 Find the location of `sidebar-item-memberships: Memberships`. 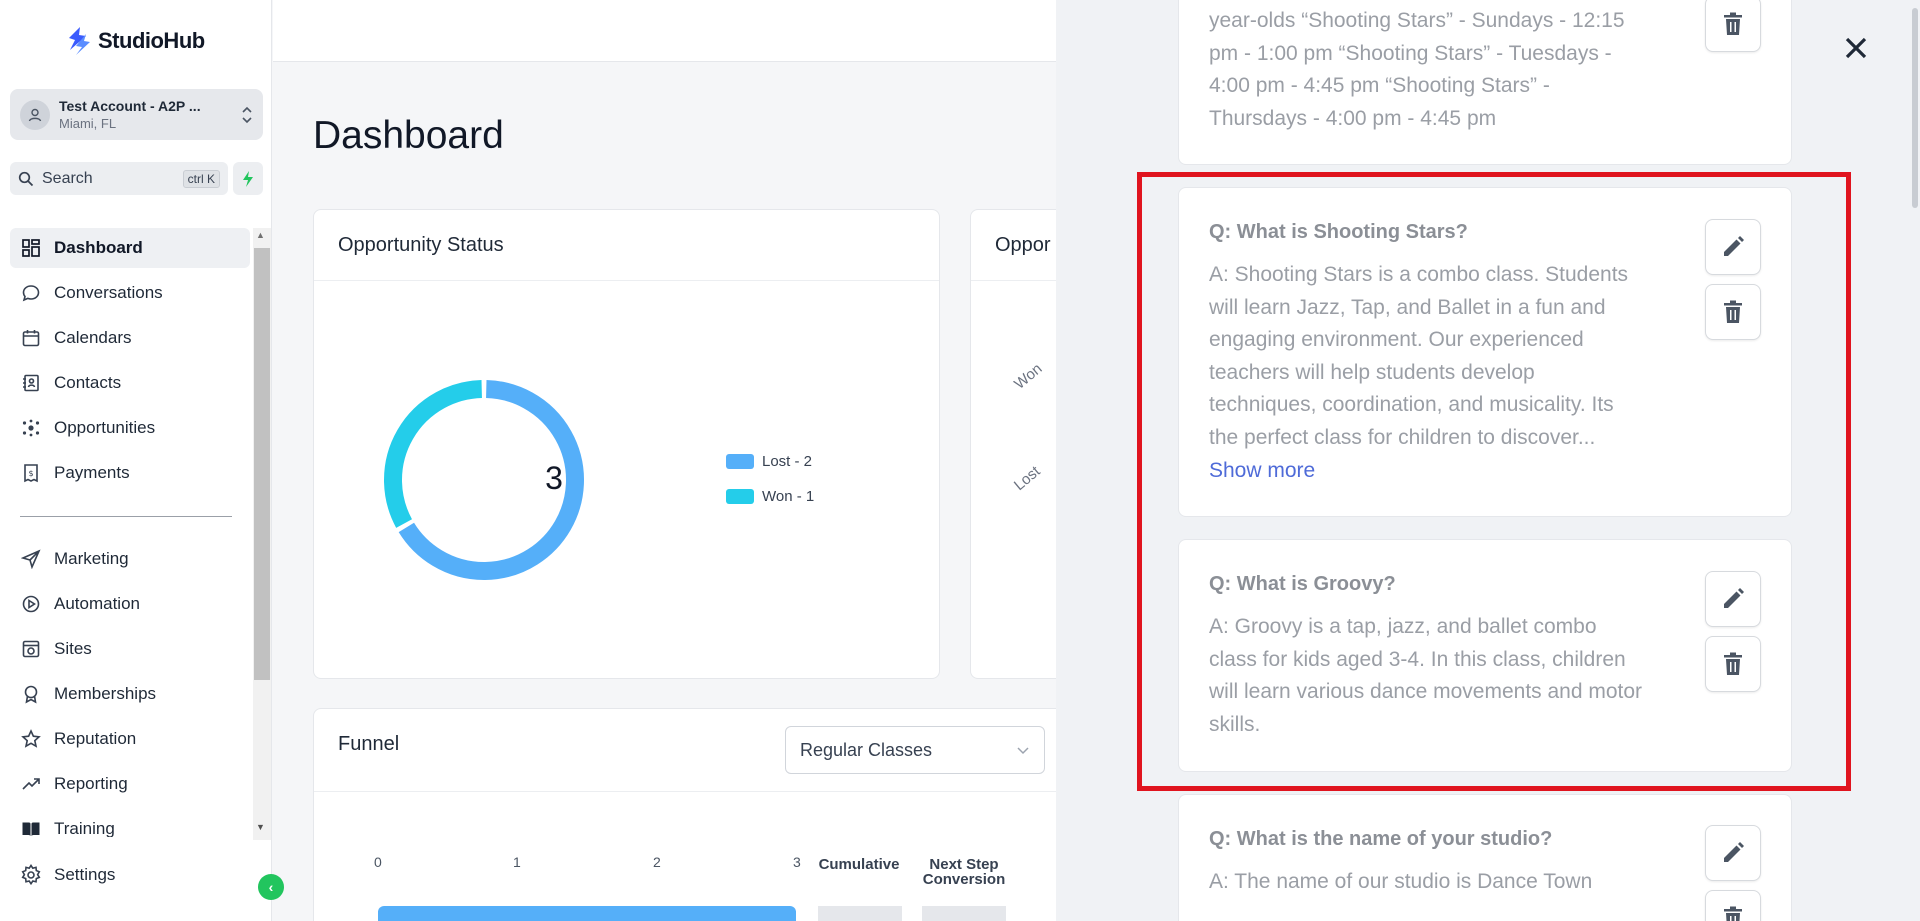

sidebar-item-memberships: Memberships is located at coordinates (130, 694).